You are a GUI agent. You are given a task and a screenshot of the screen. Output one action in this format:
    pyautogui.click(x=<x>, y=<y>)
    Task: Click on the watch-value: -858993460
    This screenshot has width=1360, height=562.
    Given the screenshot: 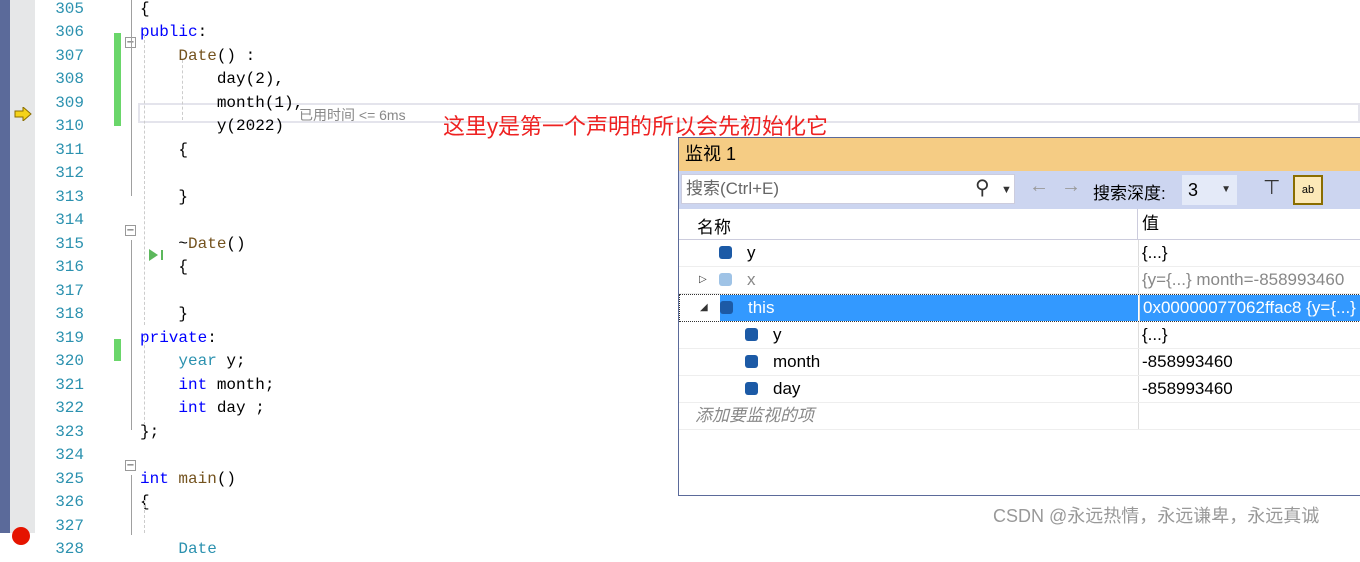 What is the action you would take?
    pyautogui.click(x=1249, y=362)
    